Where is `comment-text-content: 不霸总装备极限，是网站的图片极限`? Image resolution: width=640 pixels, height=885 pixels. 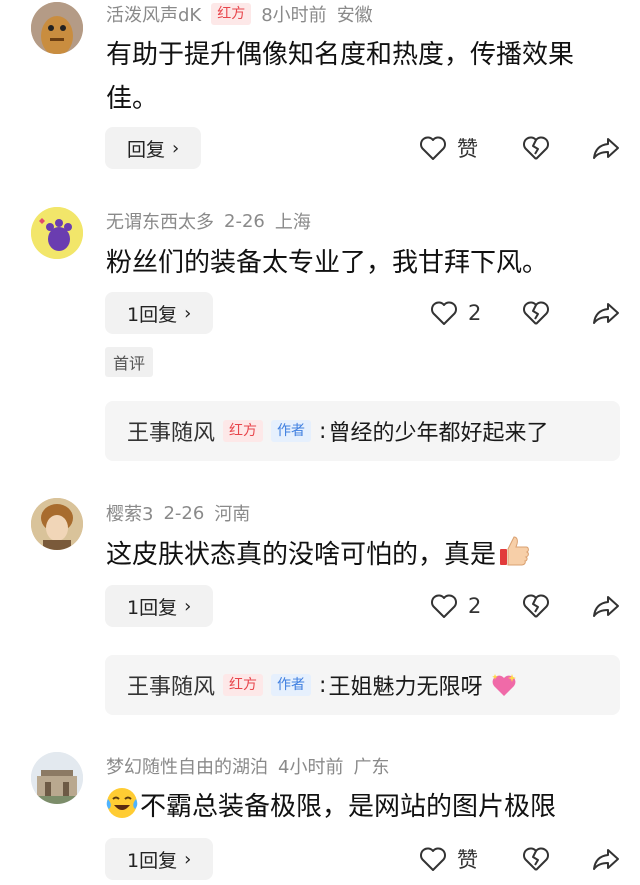 comment-text-content: 不霸总装备极限，是网站的图片极限 is located at coordinates (348, 807).